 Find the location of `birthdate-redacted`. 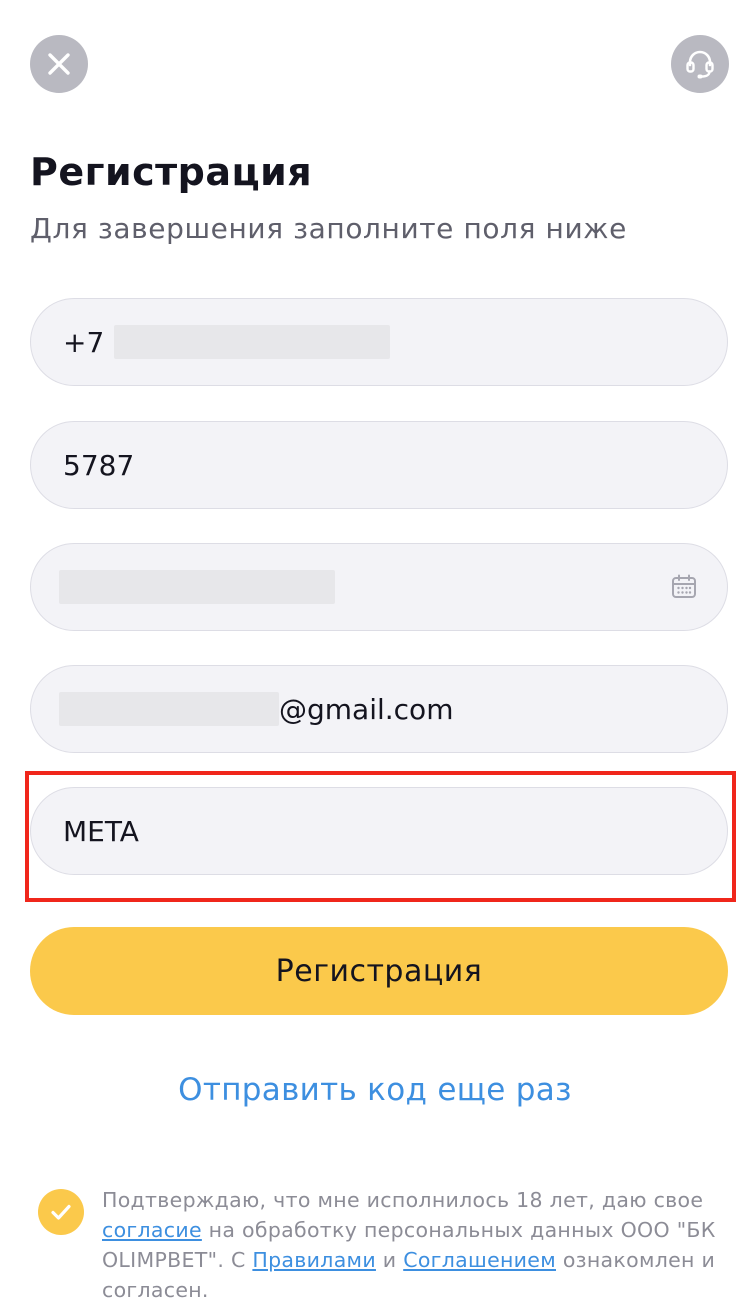

birthdate-redacted is located at coordinates (197, 587).